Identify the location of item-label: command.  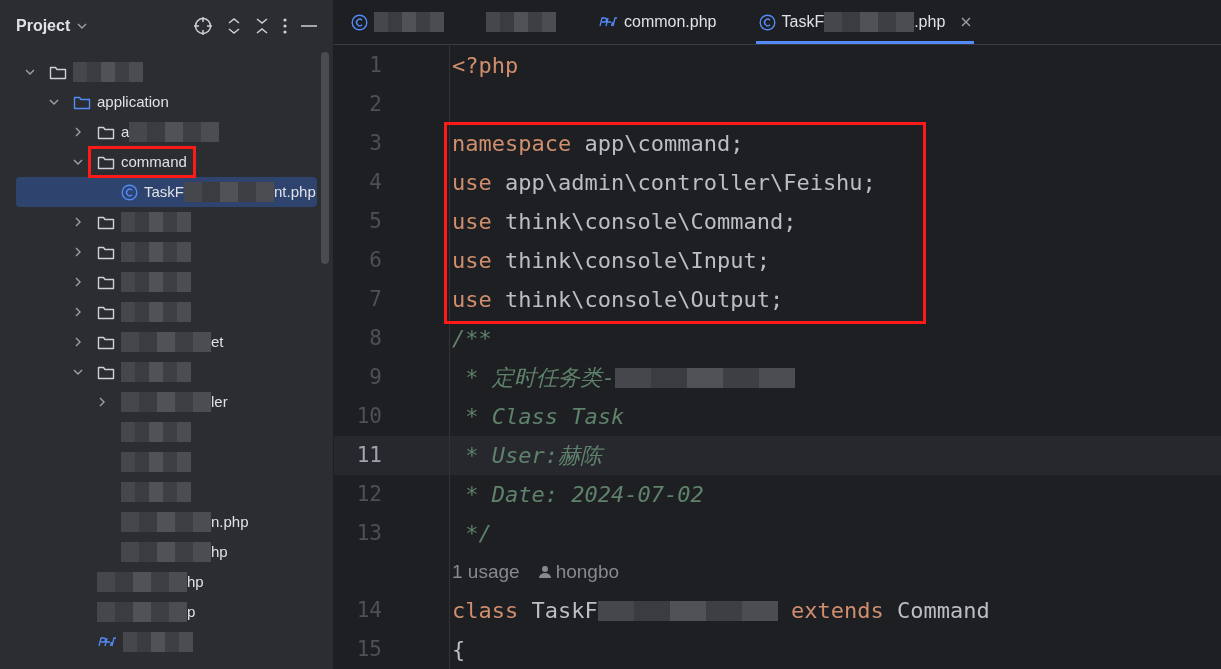
(154, 161).